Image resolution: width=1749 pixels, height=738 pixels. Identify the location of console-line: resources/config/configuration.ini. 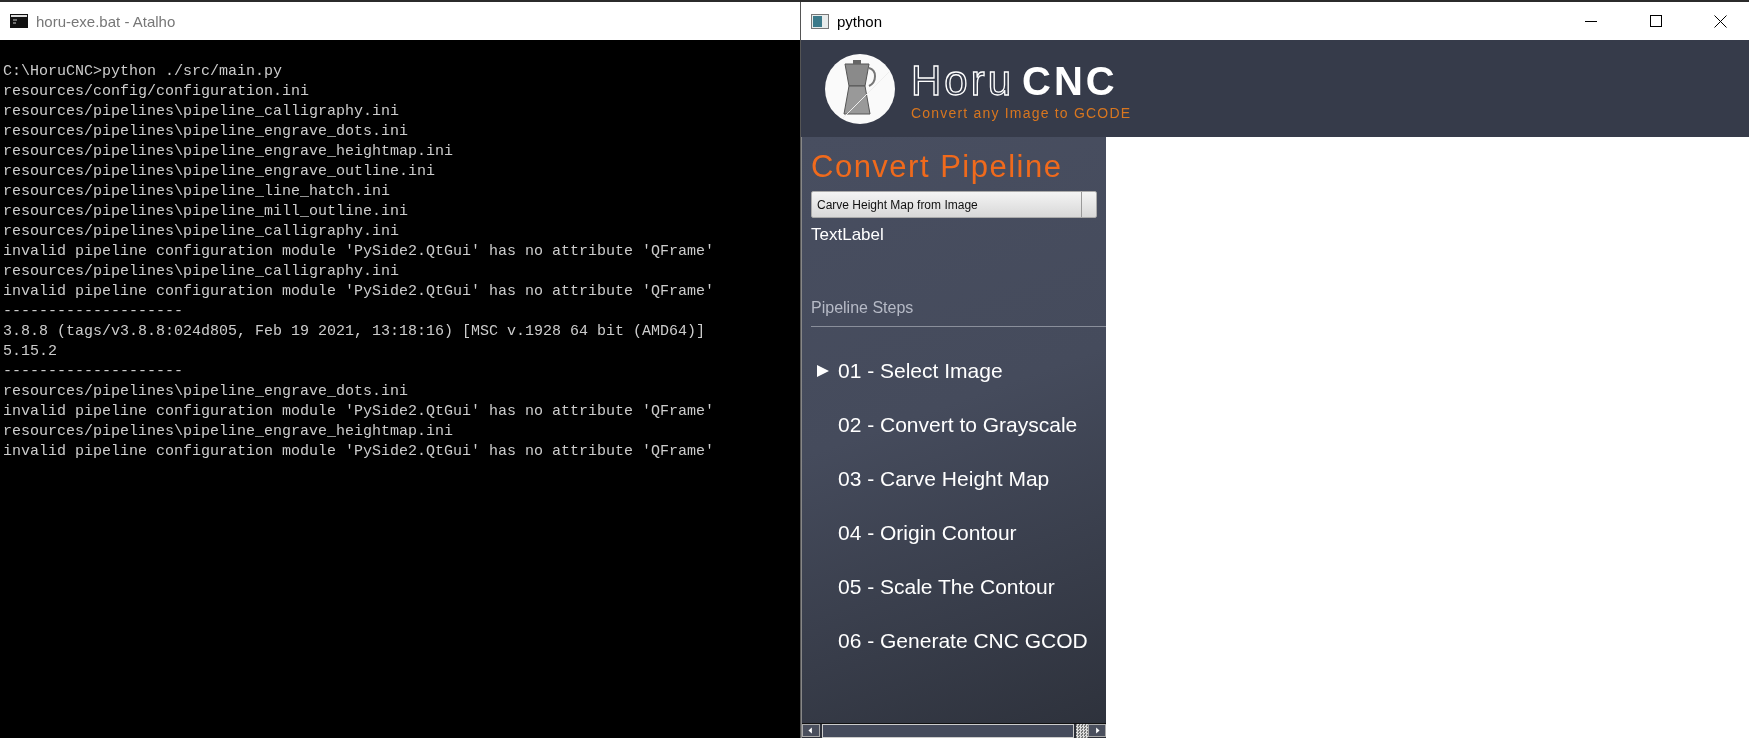
(157, 92).